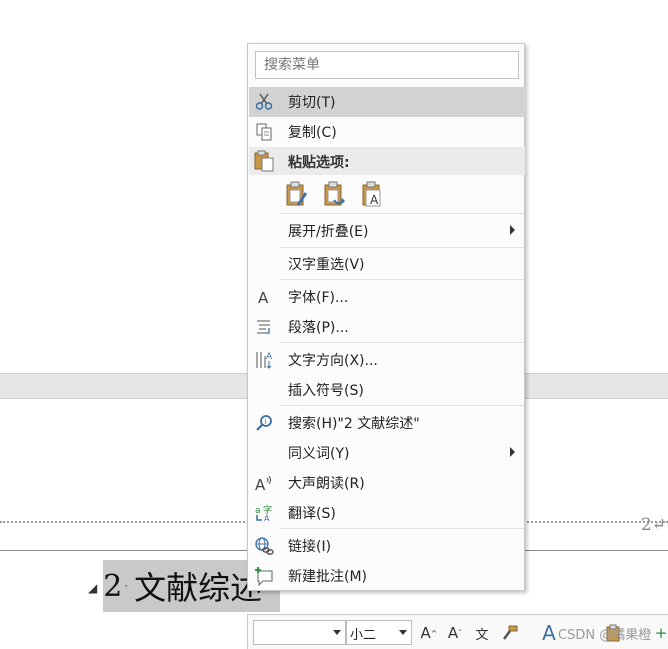  What do you see at coordinates (326, 391) in the screenshot?
I see `menu-item-label: 插入符号(S)` at bounding box center [326, 391].